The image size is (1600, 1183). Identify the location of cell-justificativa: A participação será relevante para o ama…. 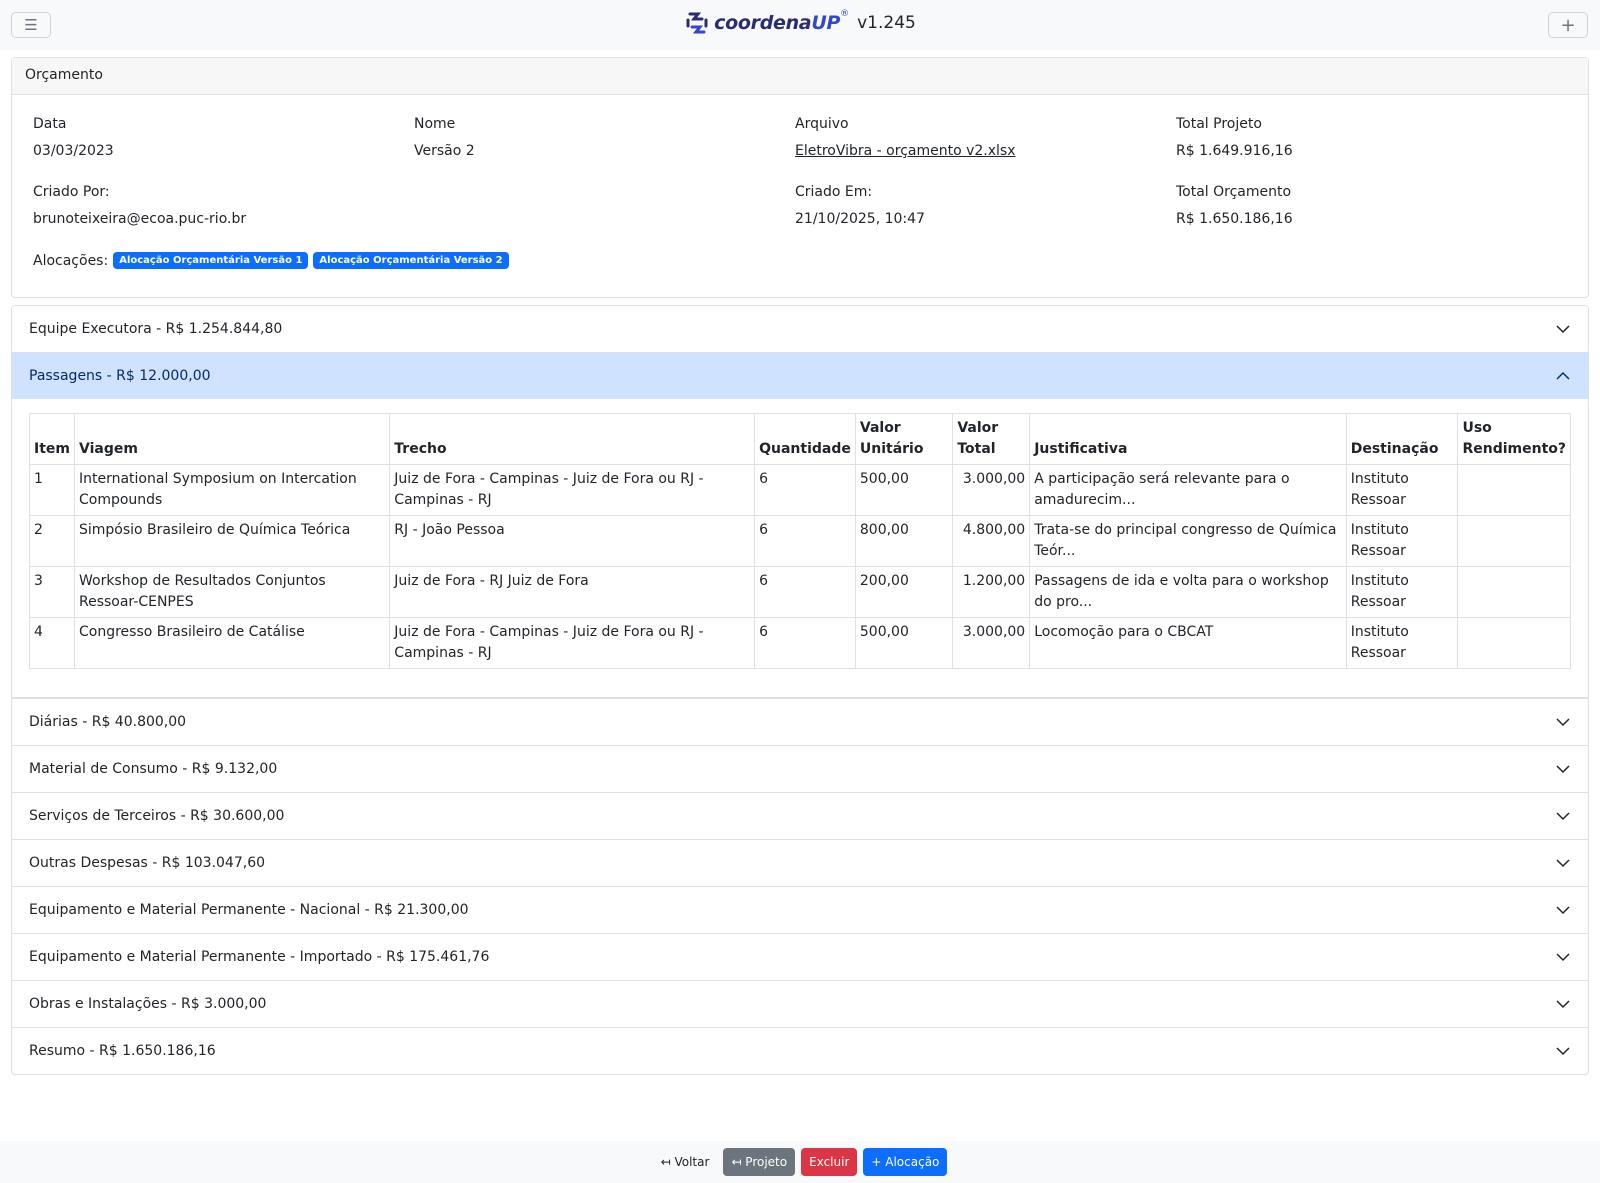
(1188, 490).